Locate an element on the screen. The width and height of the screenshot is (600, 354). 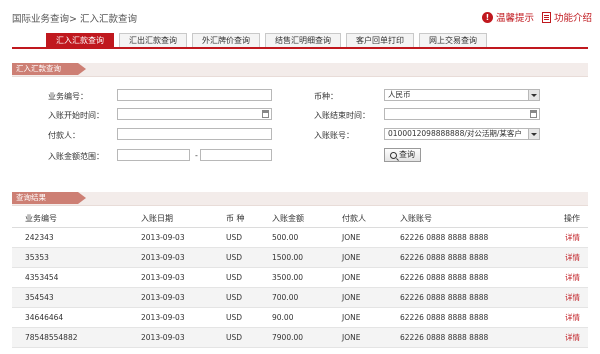
cell-amount: 7900.00 is located at coordinates (294, 337).